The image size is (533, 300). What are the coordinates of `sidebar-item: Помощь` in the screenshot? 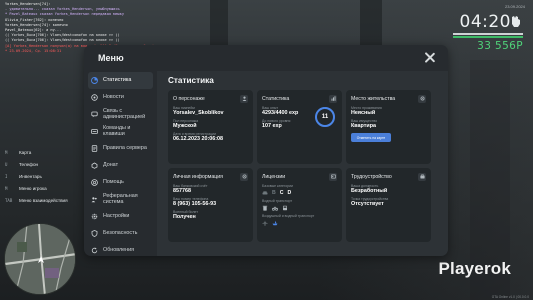 It's located at (120, 182).